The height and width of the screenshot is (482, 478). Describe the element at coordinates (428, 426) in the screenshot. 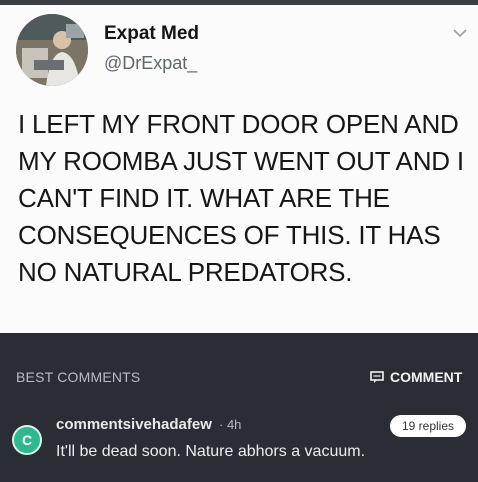

I see `replies-button: 19 replies` at that location.